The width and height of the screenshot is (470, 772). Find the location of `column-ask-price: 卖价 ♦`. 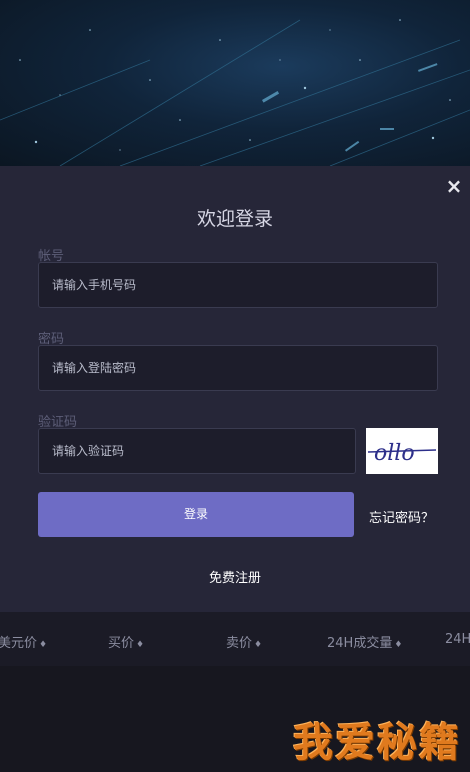

column-ask-price: 卖价 ♦ is located at coordinates (244, 641).